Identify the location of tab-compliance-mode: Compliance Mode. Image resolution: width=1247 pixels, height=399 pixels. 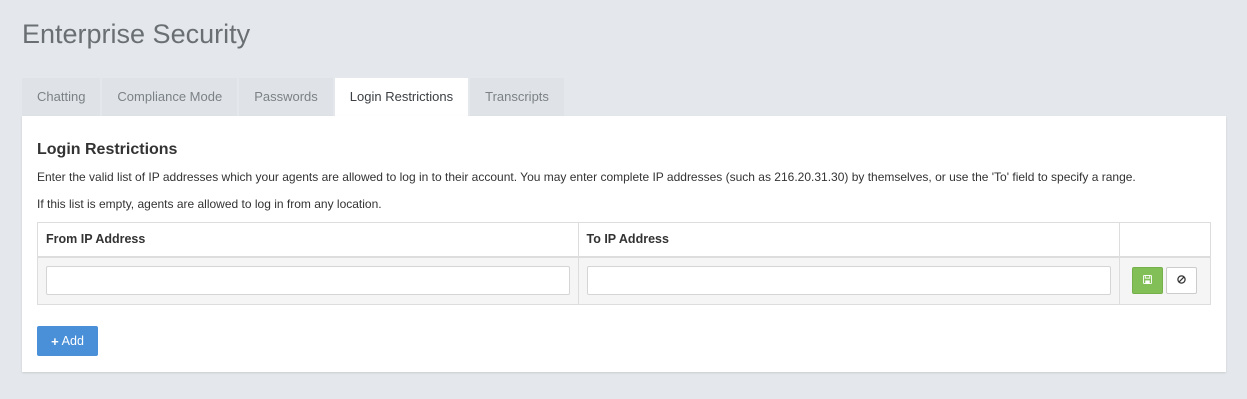
(170, 97).